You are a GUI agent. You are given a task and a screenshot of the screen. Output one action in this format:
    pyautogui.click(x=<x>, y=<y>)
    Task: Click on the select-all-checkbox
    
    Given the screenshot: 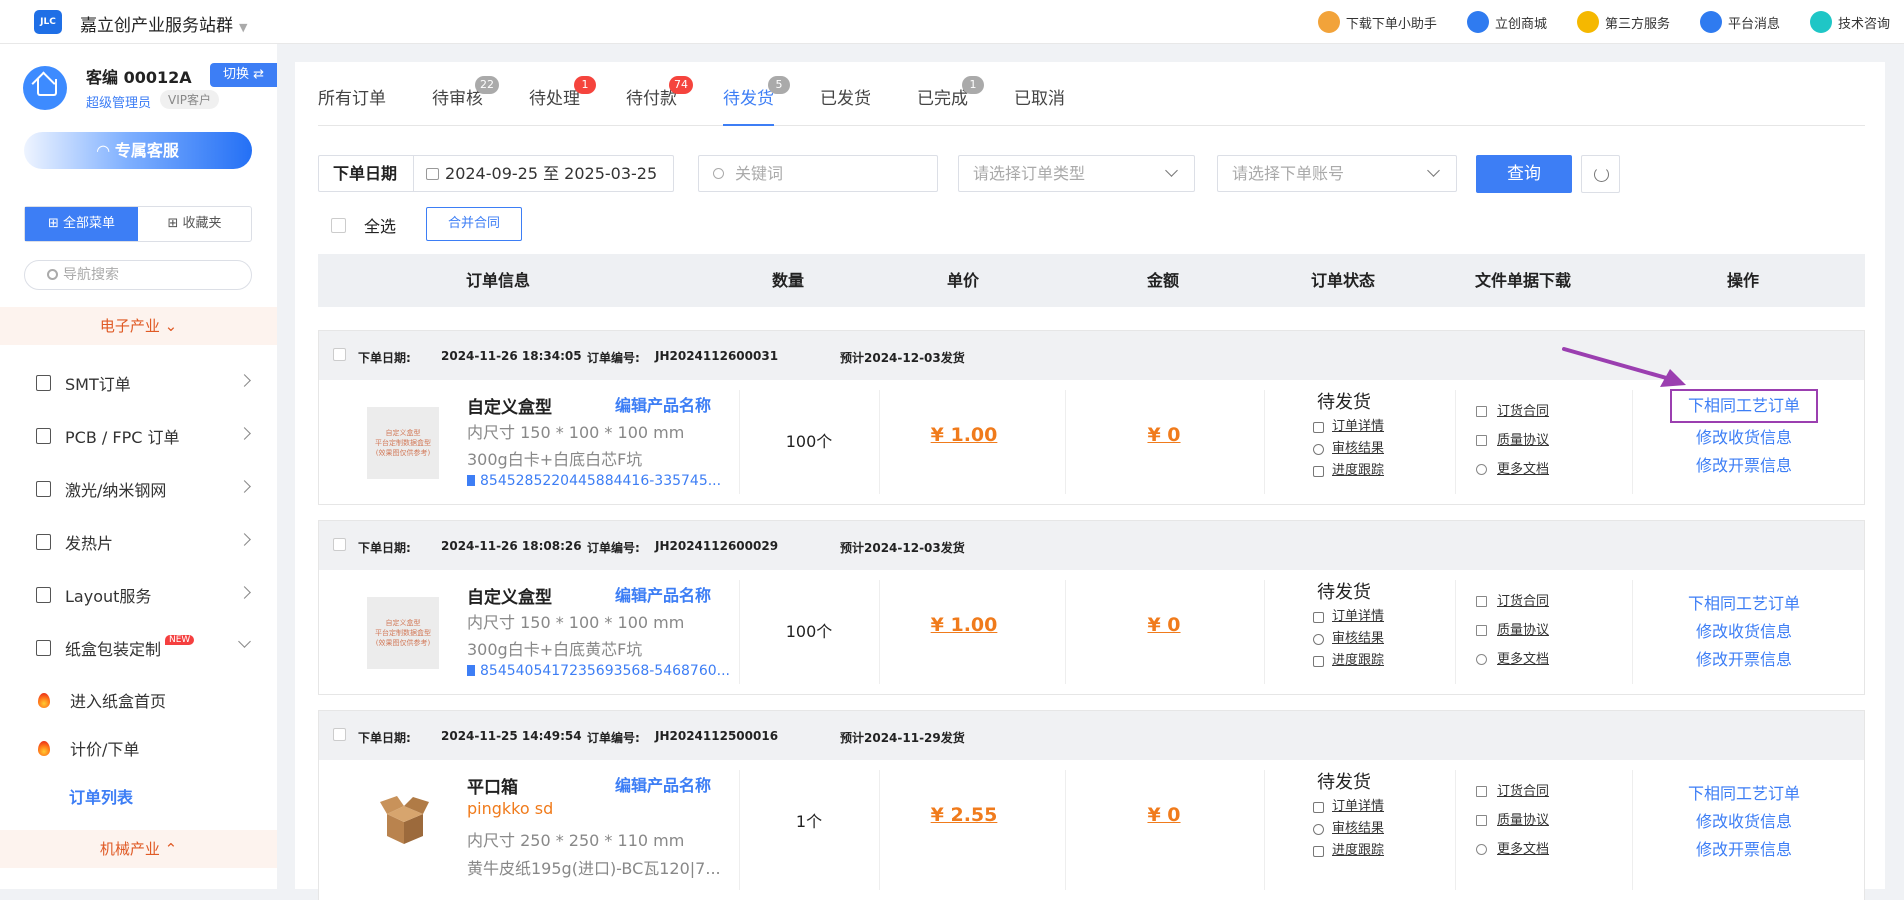 What is the action you would take?
    pyautogui.click(x=338, y=225)
    